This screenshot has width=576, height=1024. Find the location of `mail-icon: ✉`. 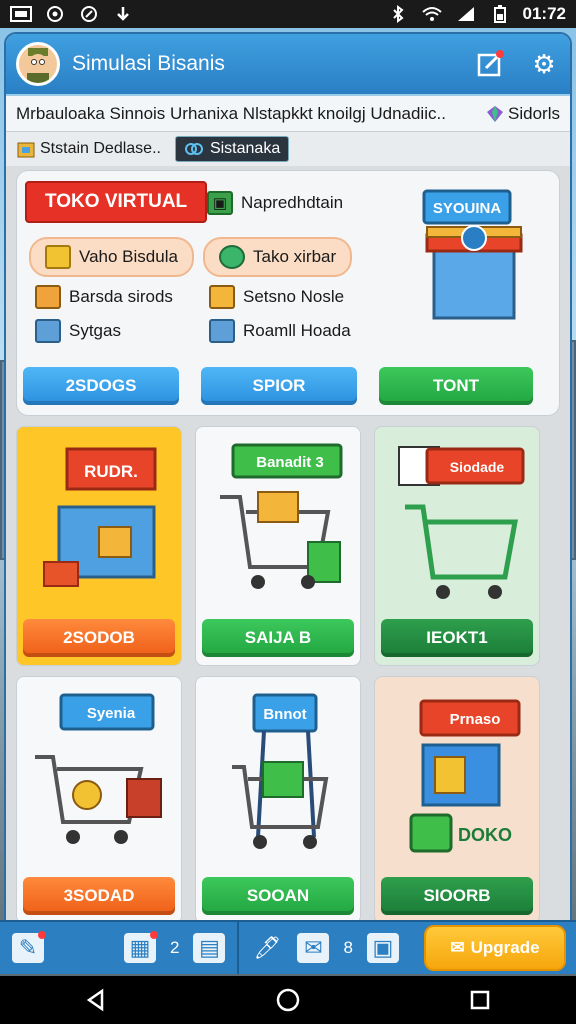

mail-icon: ✉ is located at coordinates (313, 947).